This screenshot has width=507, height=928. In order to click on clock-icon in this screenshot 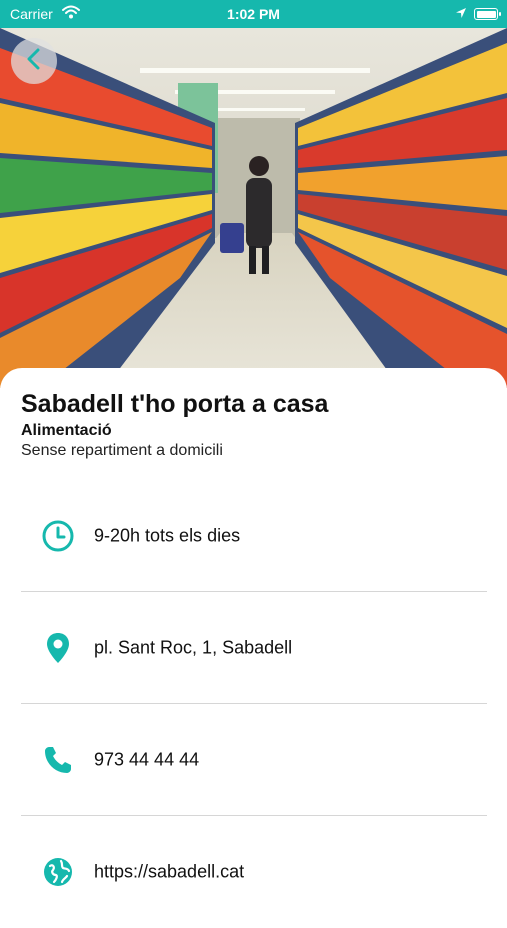, I will do `click(58, 536)`.